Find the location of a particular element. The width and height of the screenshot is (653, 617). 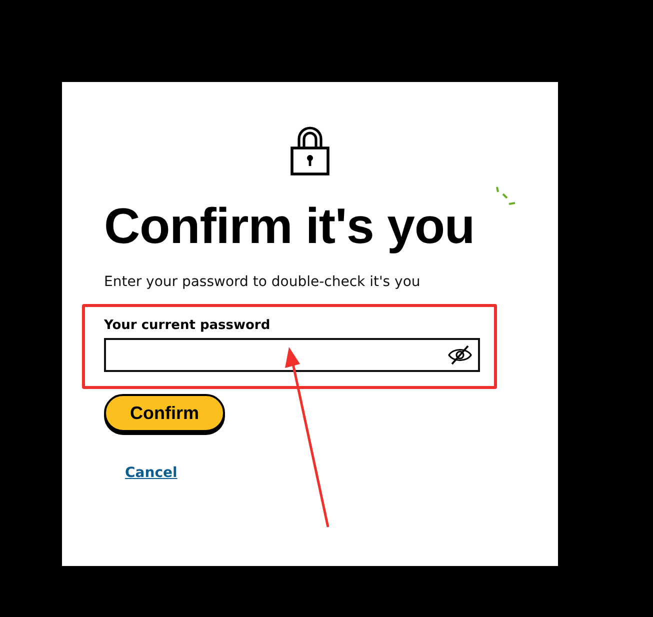

eye-slash-icon is located at coordinates (460, 355).